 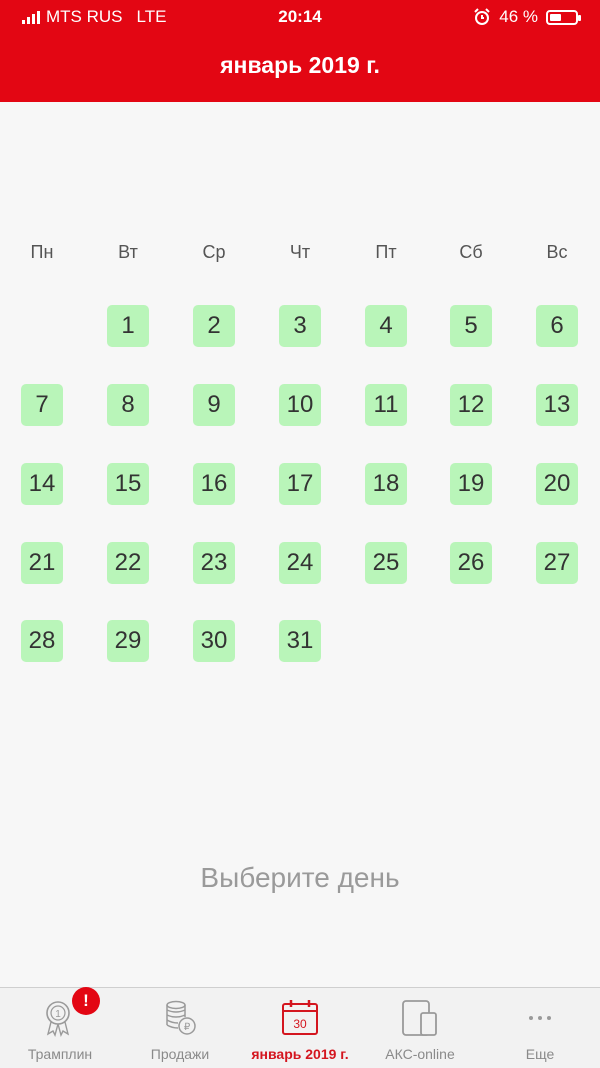 I want to click on calendar-day: 19, so click(x=471, y=484).